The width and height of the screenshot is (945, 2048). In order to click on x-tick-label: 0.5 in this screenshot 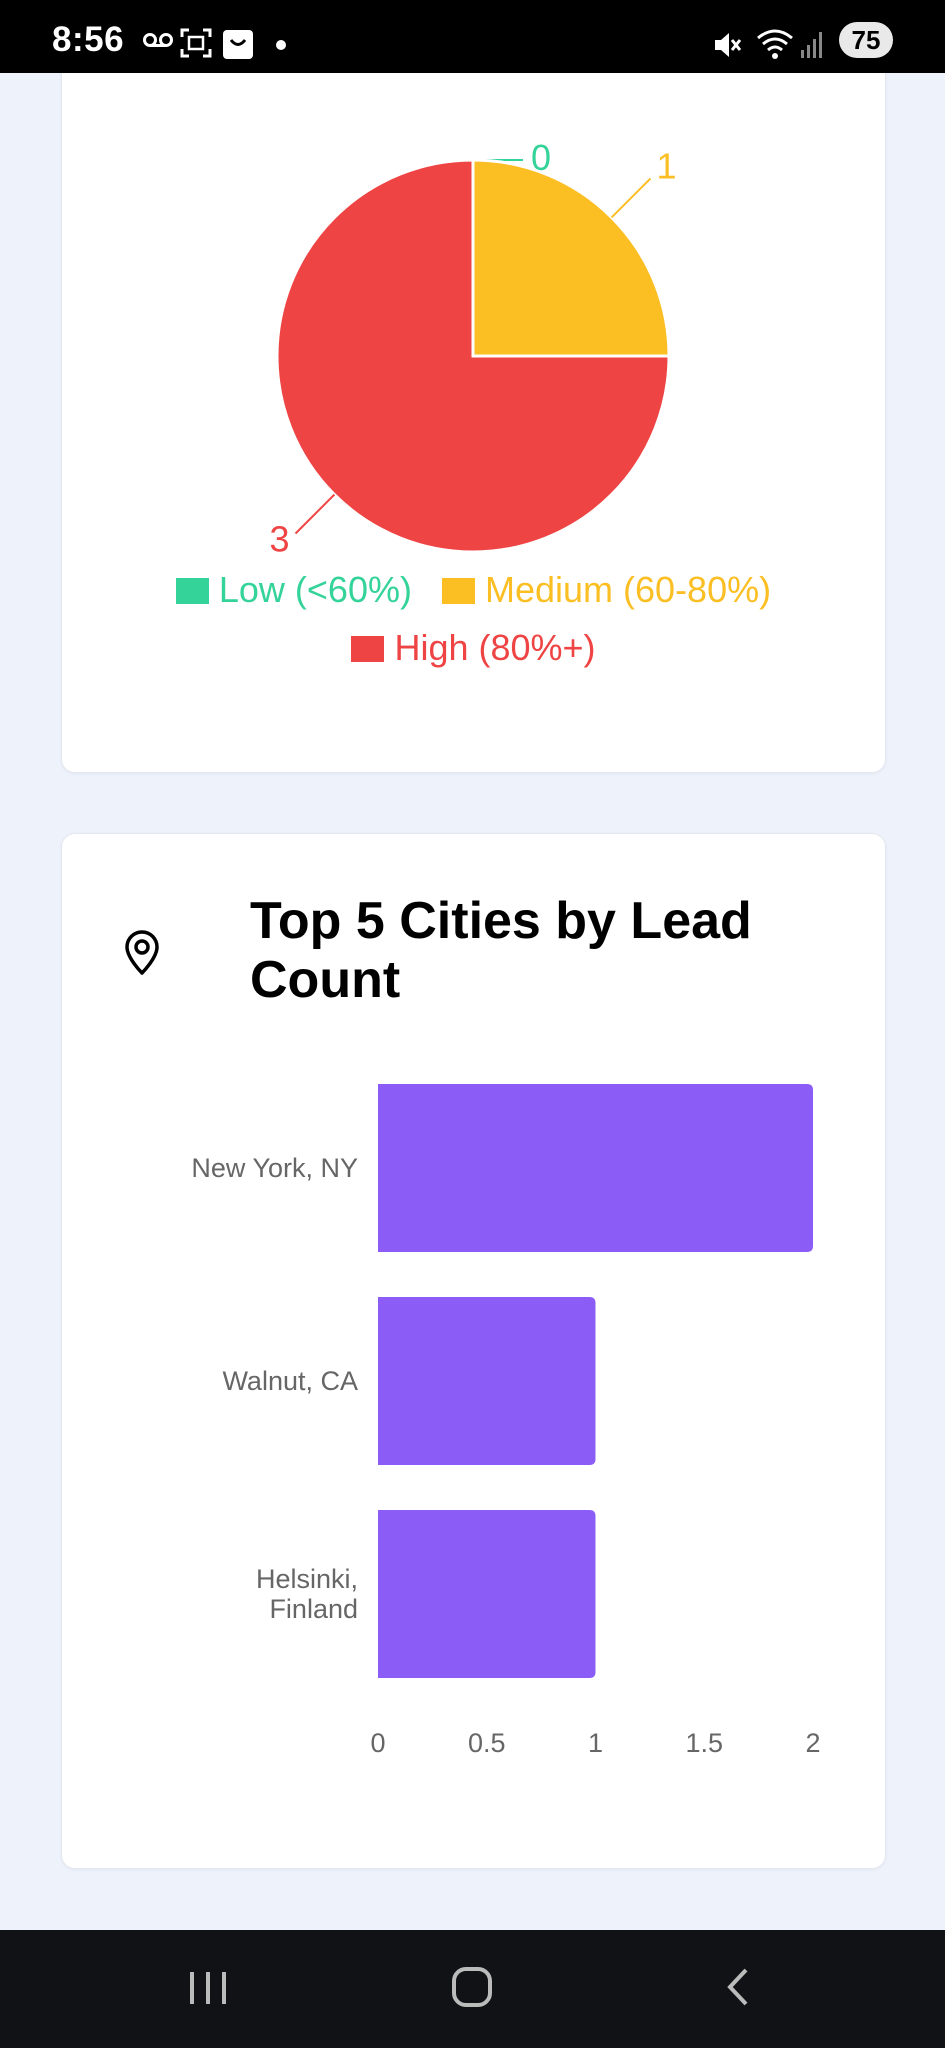, I will do `click(487, 1743)`.